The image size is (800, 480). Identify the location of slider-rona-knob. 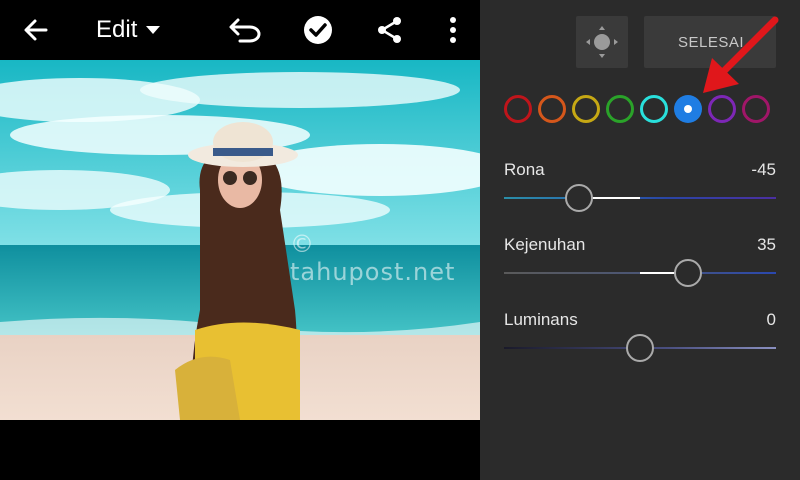
(578, 198).